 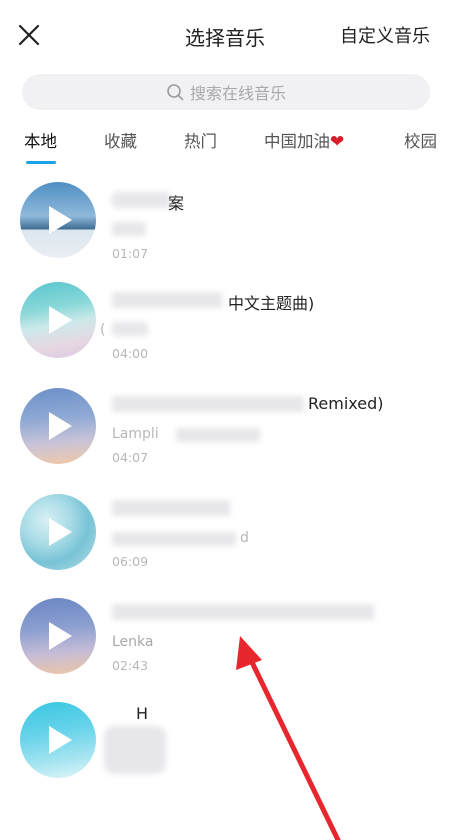 I want to click on list-item: 案 01:07, so click(x=225, y=228).